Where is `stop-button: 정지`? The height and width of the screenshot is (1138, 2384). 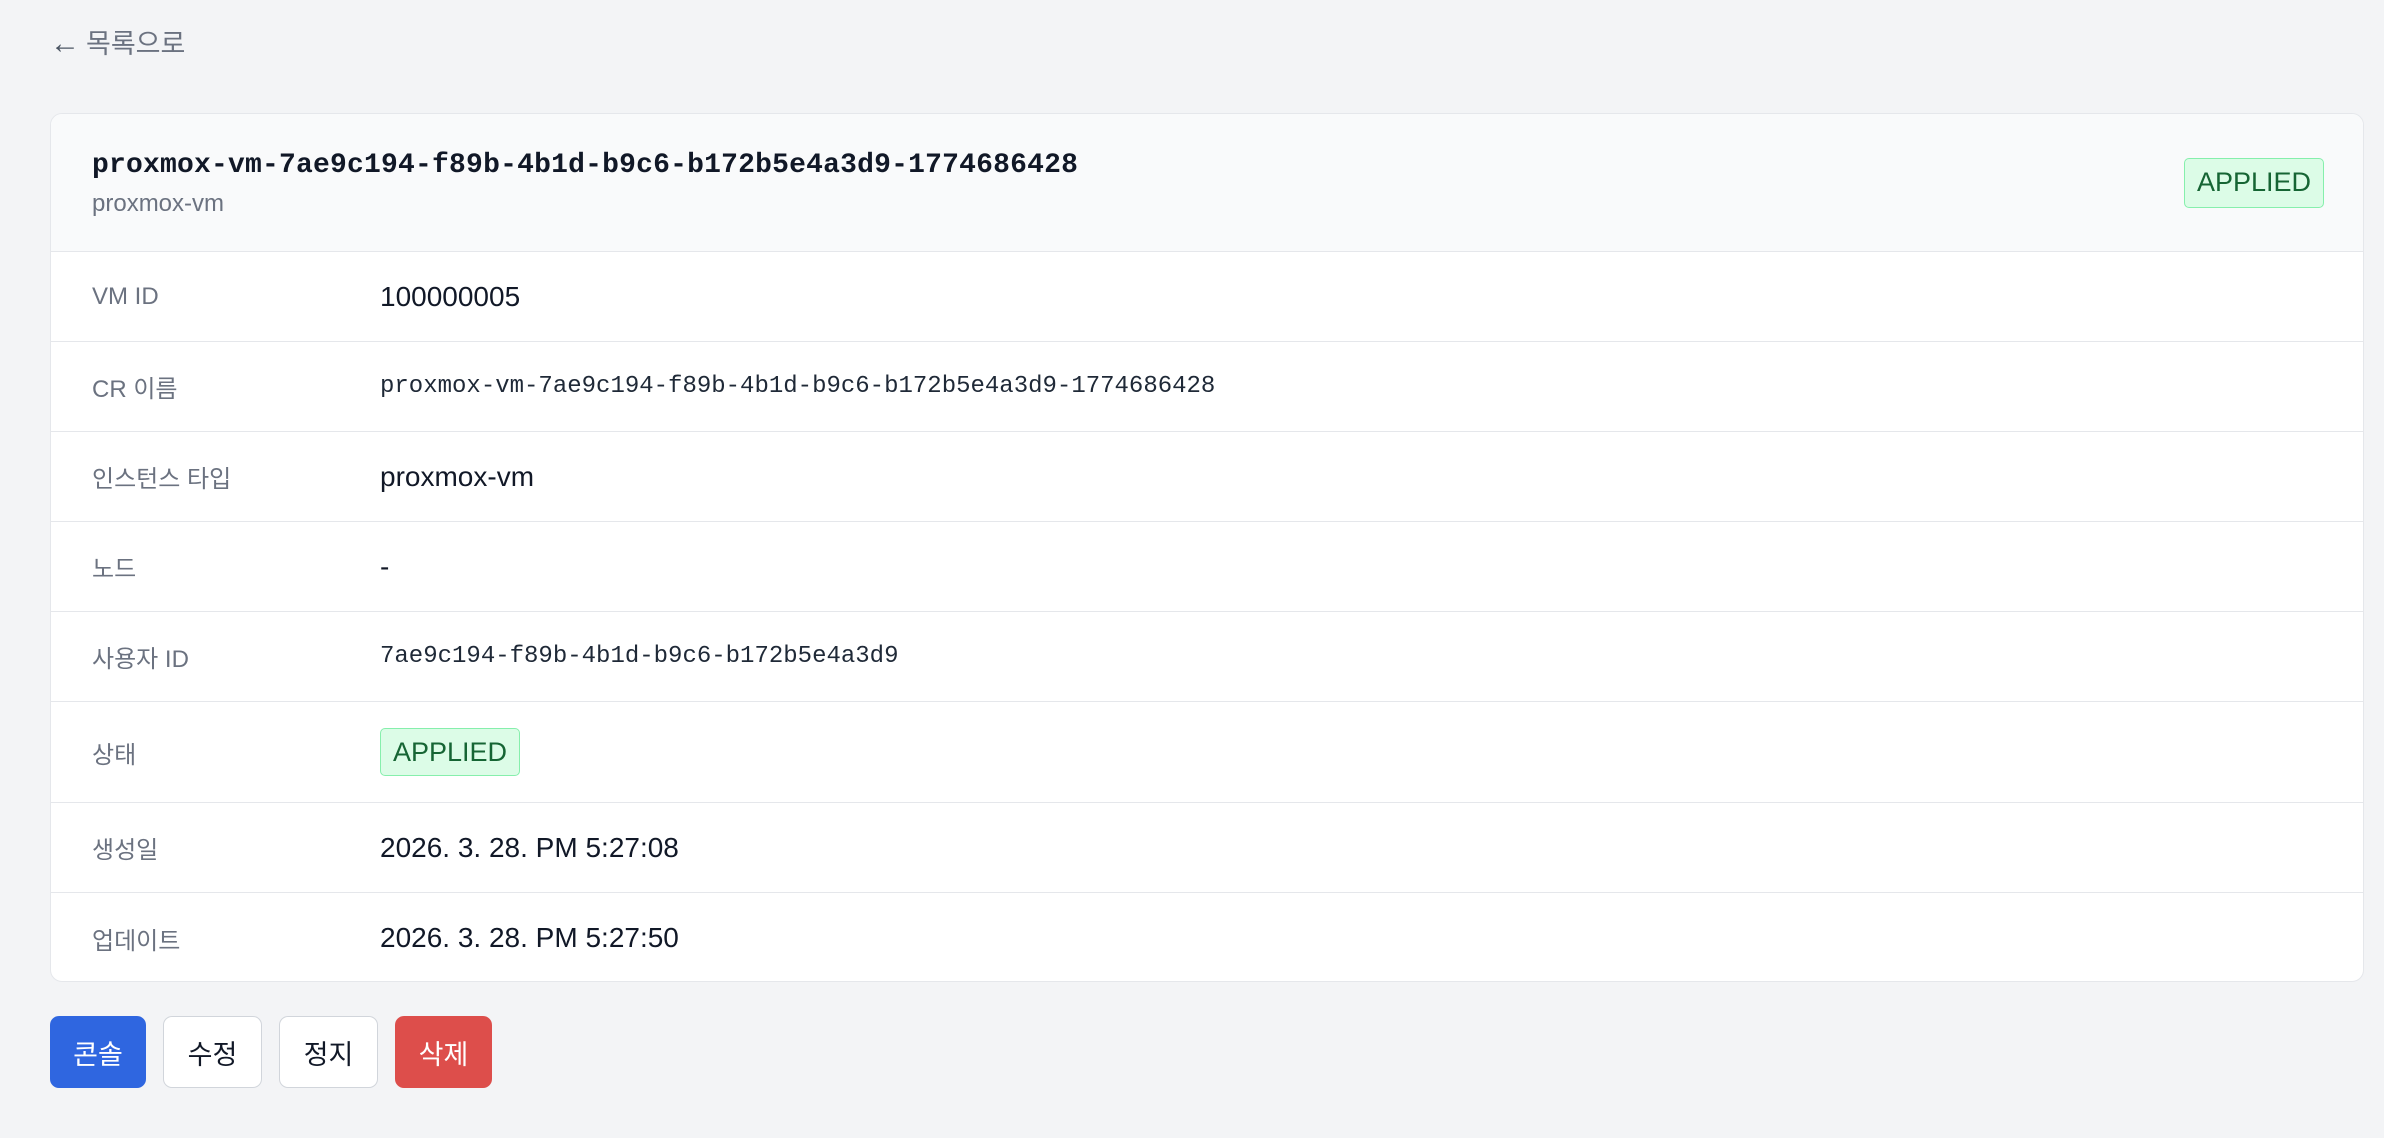
stop-button: 정지 is located at coordinates (328, 1052).